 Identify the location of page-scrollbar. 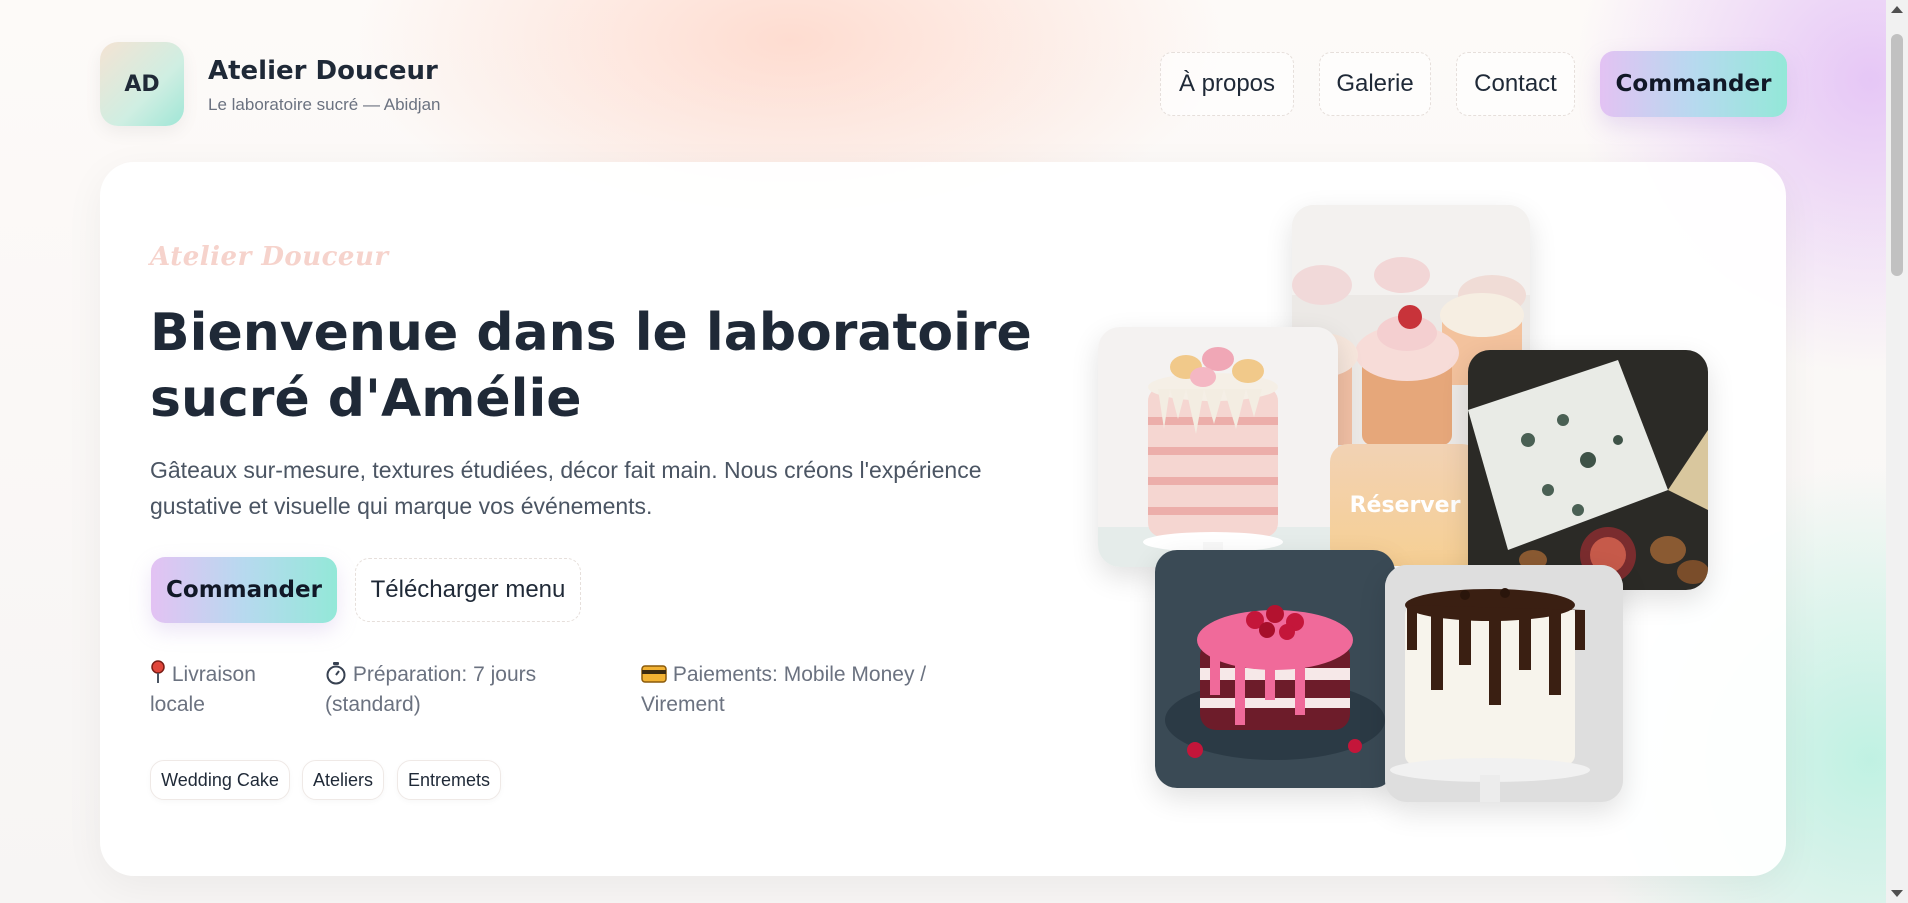
(1897, 451).